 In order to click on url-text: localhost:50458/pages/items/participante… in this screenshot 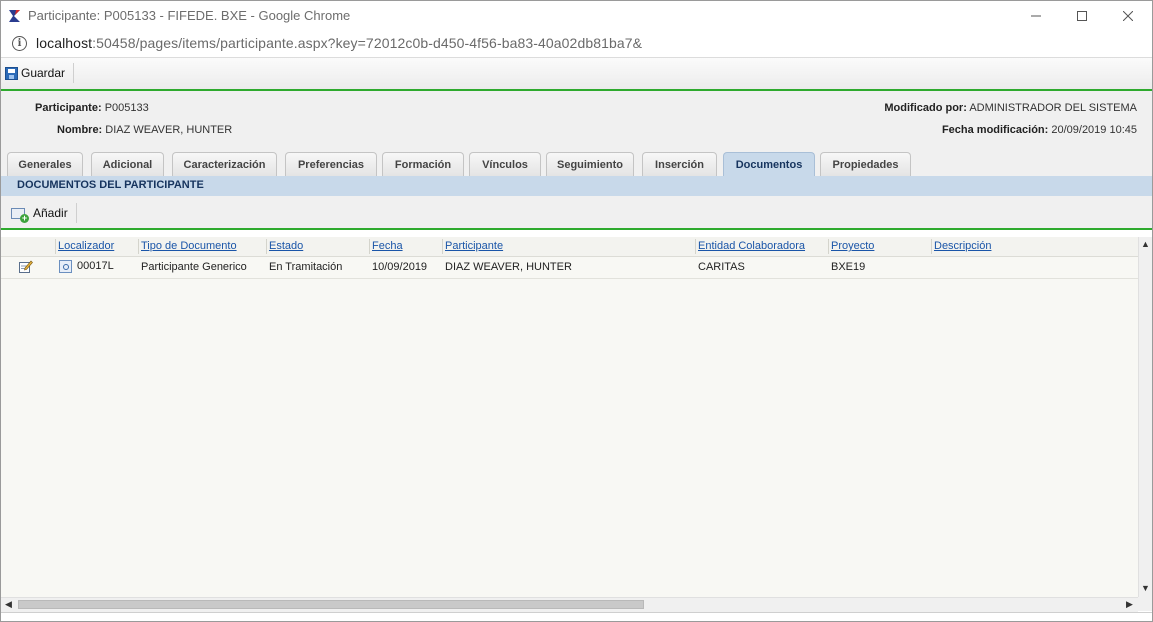, I will do `click(339, 43)`.